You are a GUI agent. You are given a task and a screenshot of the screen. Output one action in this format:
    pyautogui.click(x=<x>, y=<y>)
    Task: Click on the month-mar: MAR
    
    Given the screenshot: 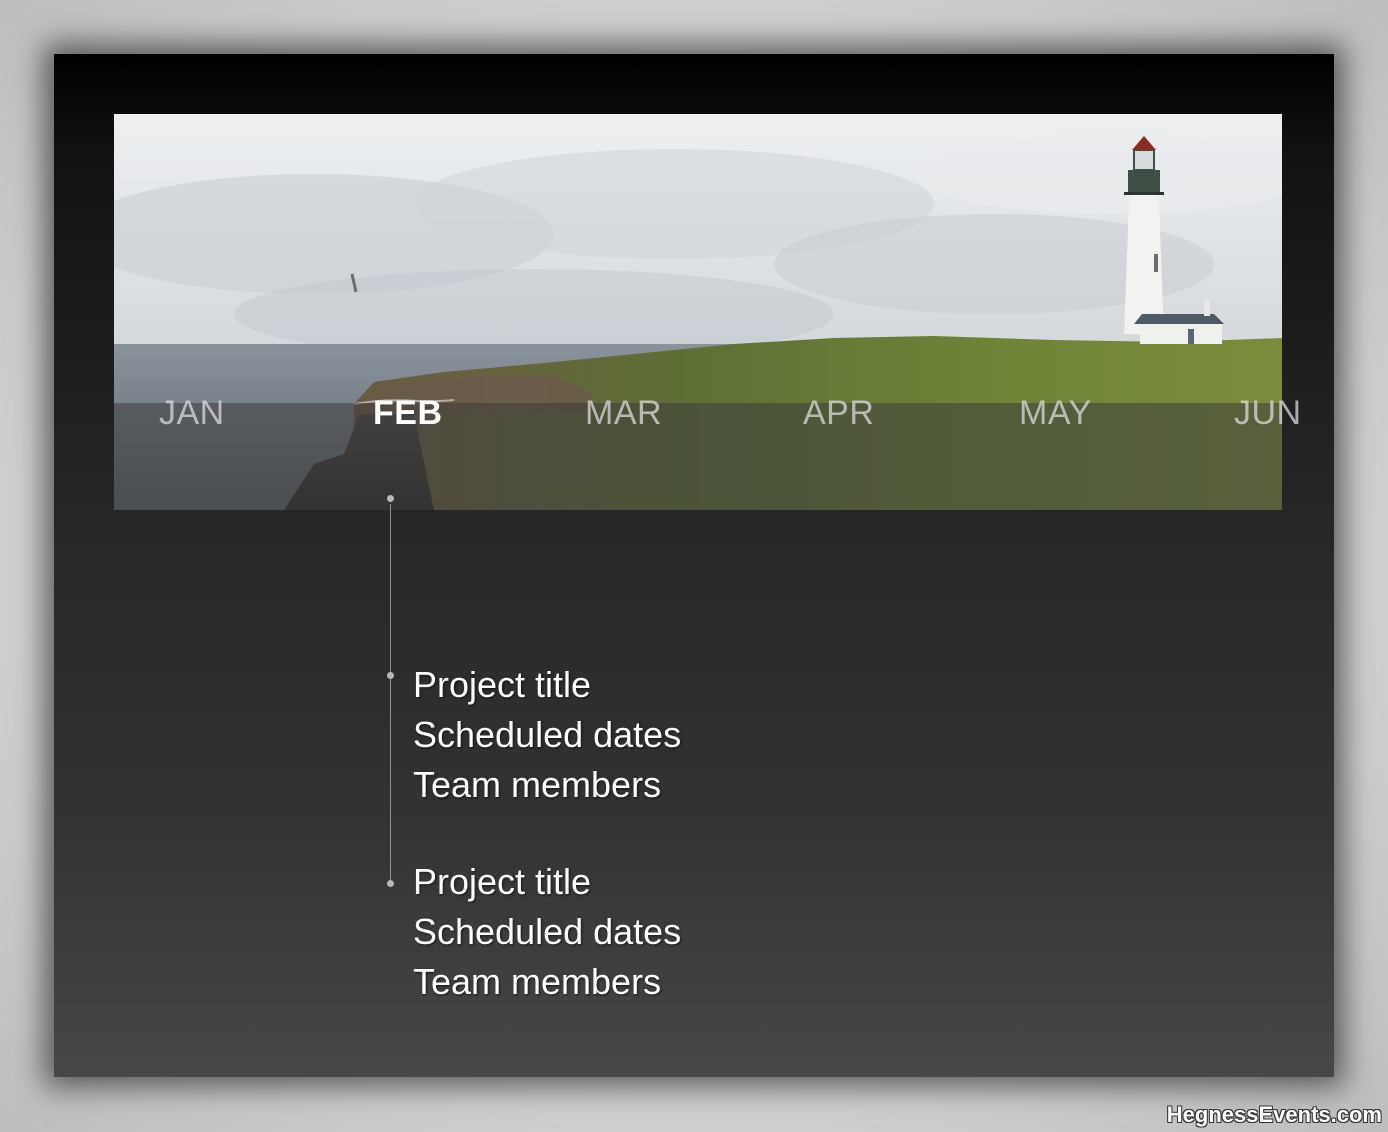 What is the action you would take?
    pyautogui.click(x=624, y=413)
    